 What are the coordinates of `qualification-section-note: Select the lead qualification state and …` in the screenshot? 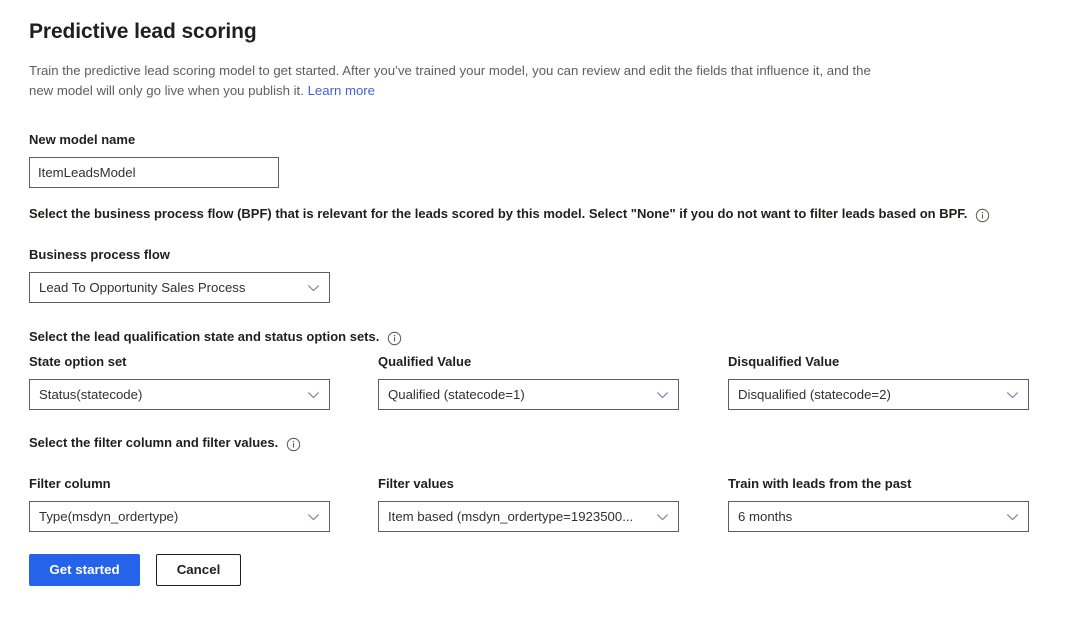 It's located at (215, 337).